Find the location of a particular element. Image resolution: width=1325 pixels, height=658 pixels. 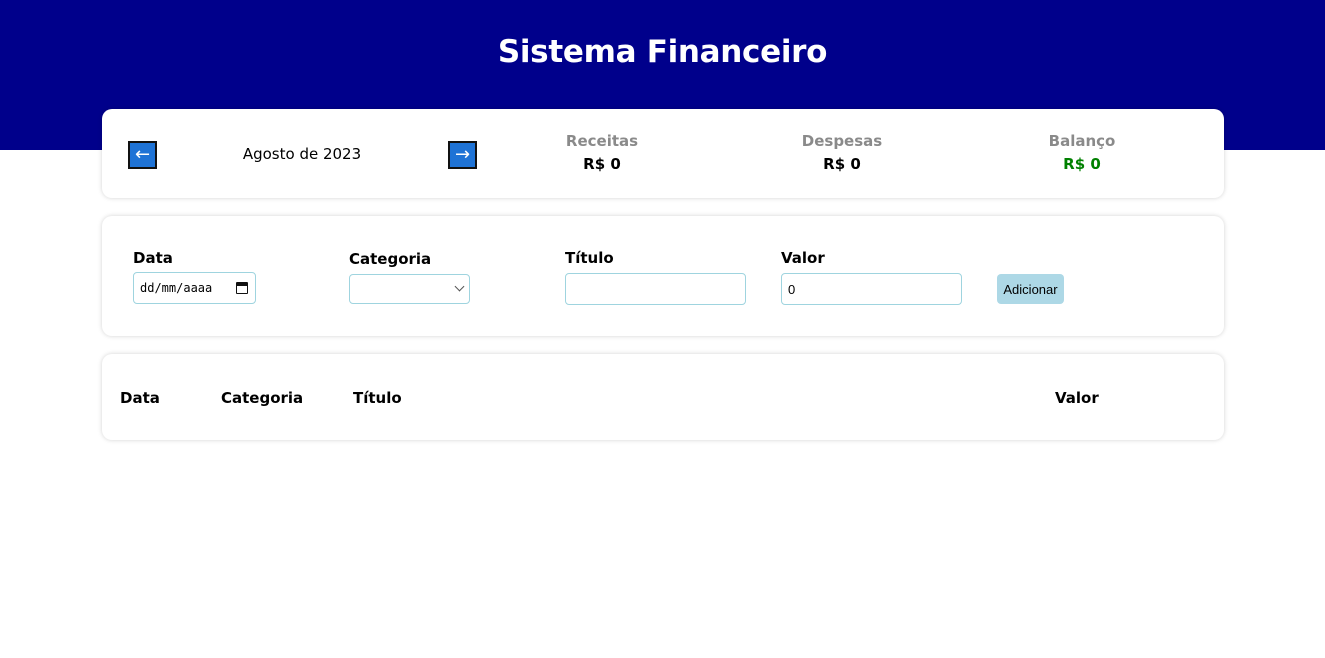

receitas-title: Receitas is located at coordinates (602, 141).